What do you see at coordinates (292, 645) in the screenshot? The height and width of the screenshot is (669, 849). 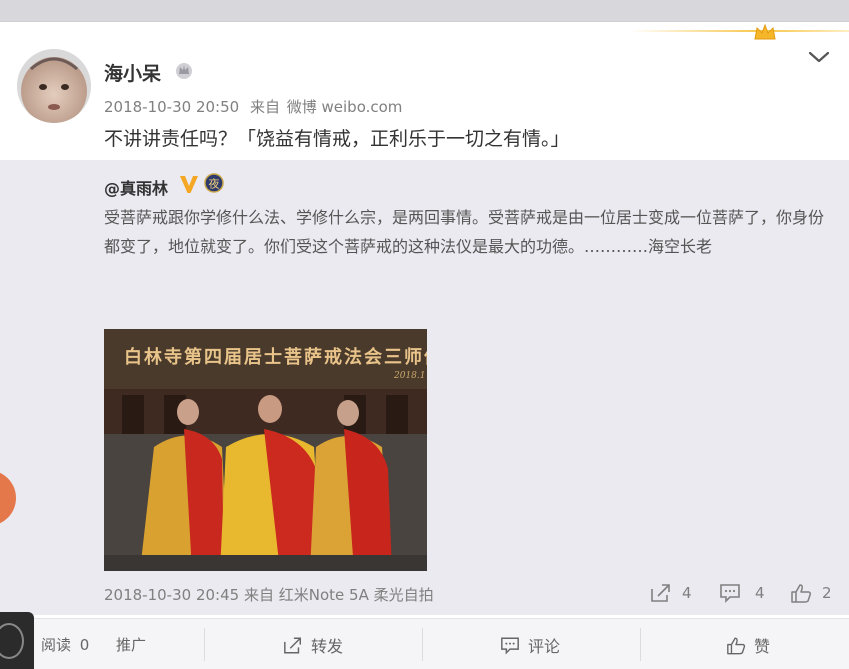 I see `forward-icon` at bounding box center [292, 645].